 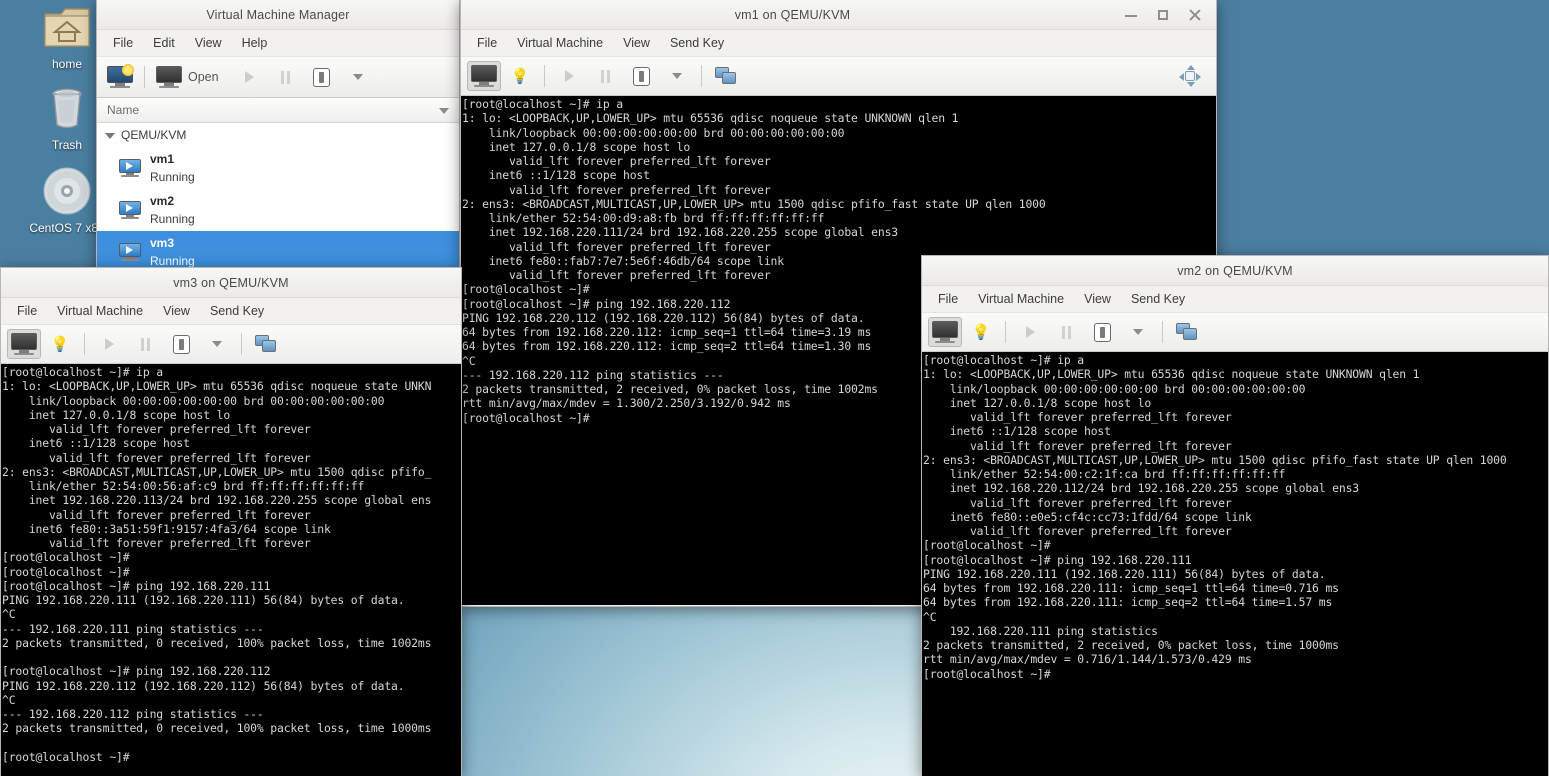 I want to click on vm2-menu-file: File, so click(x=948, y=299).